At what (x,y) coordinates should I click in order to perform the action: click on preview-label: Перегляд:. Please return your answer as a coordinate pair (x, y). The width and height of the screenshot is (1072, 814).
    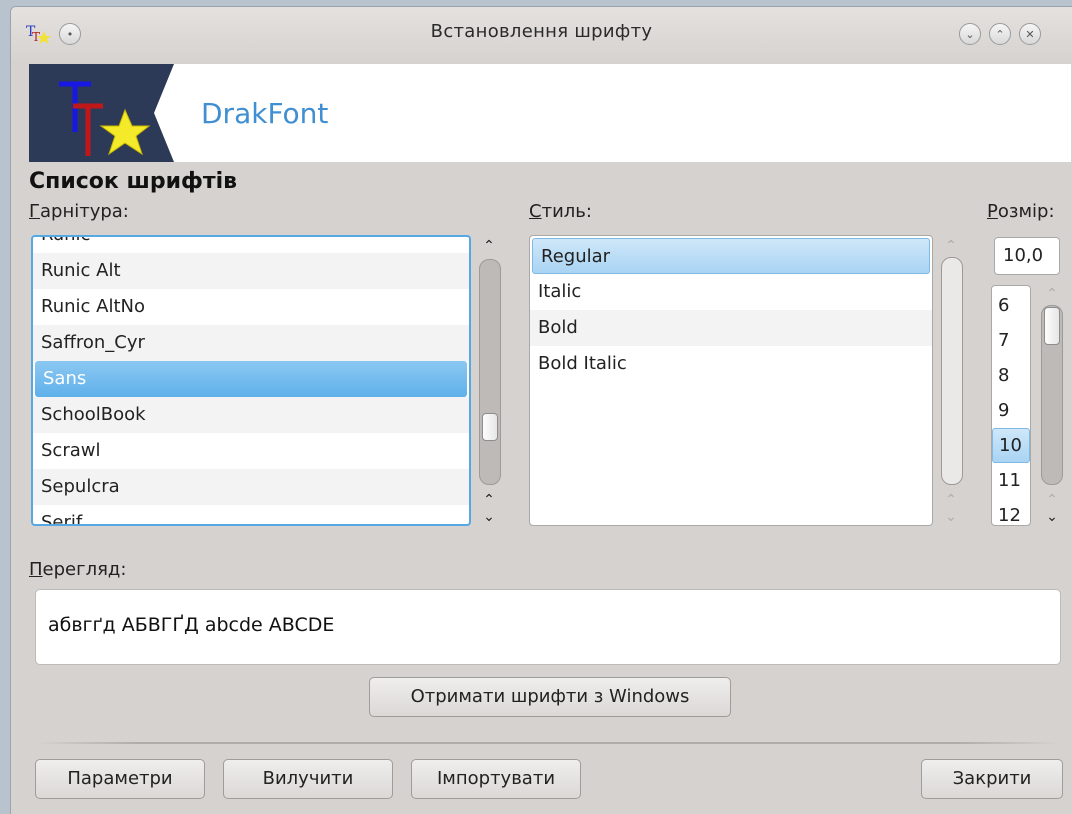
    Looking at the image, I should click on (78, 569).